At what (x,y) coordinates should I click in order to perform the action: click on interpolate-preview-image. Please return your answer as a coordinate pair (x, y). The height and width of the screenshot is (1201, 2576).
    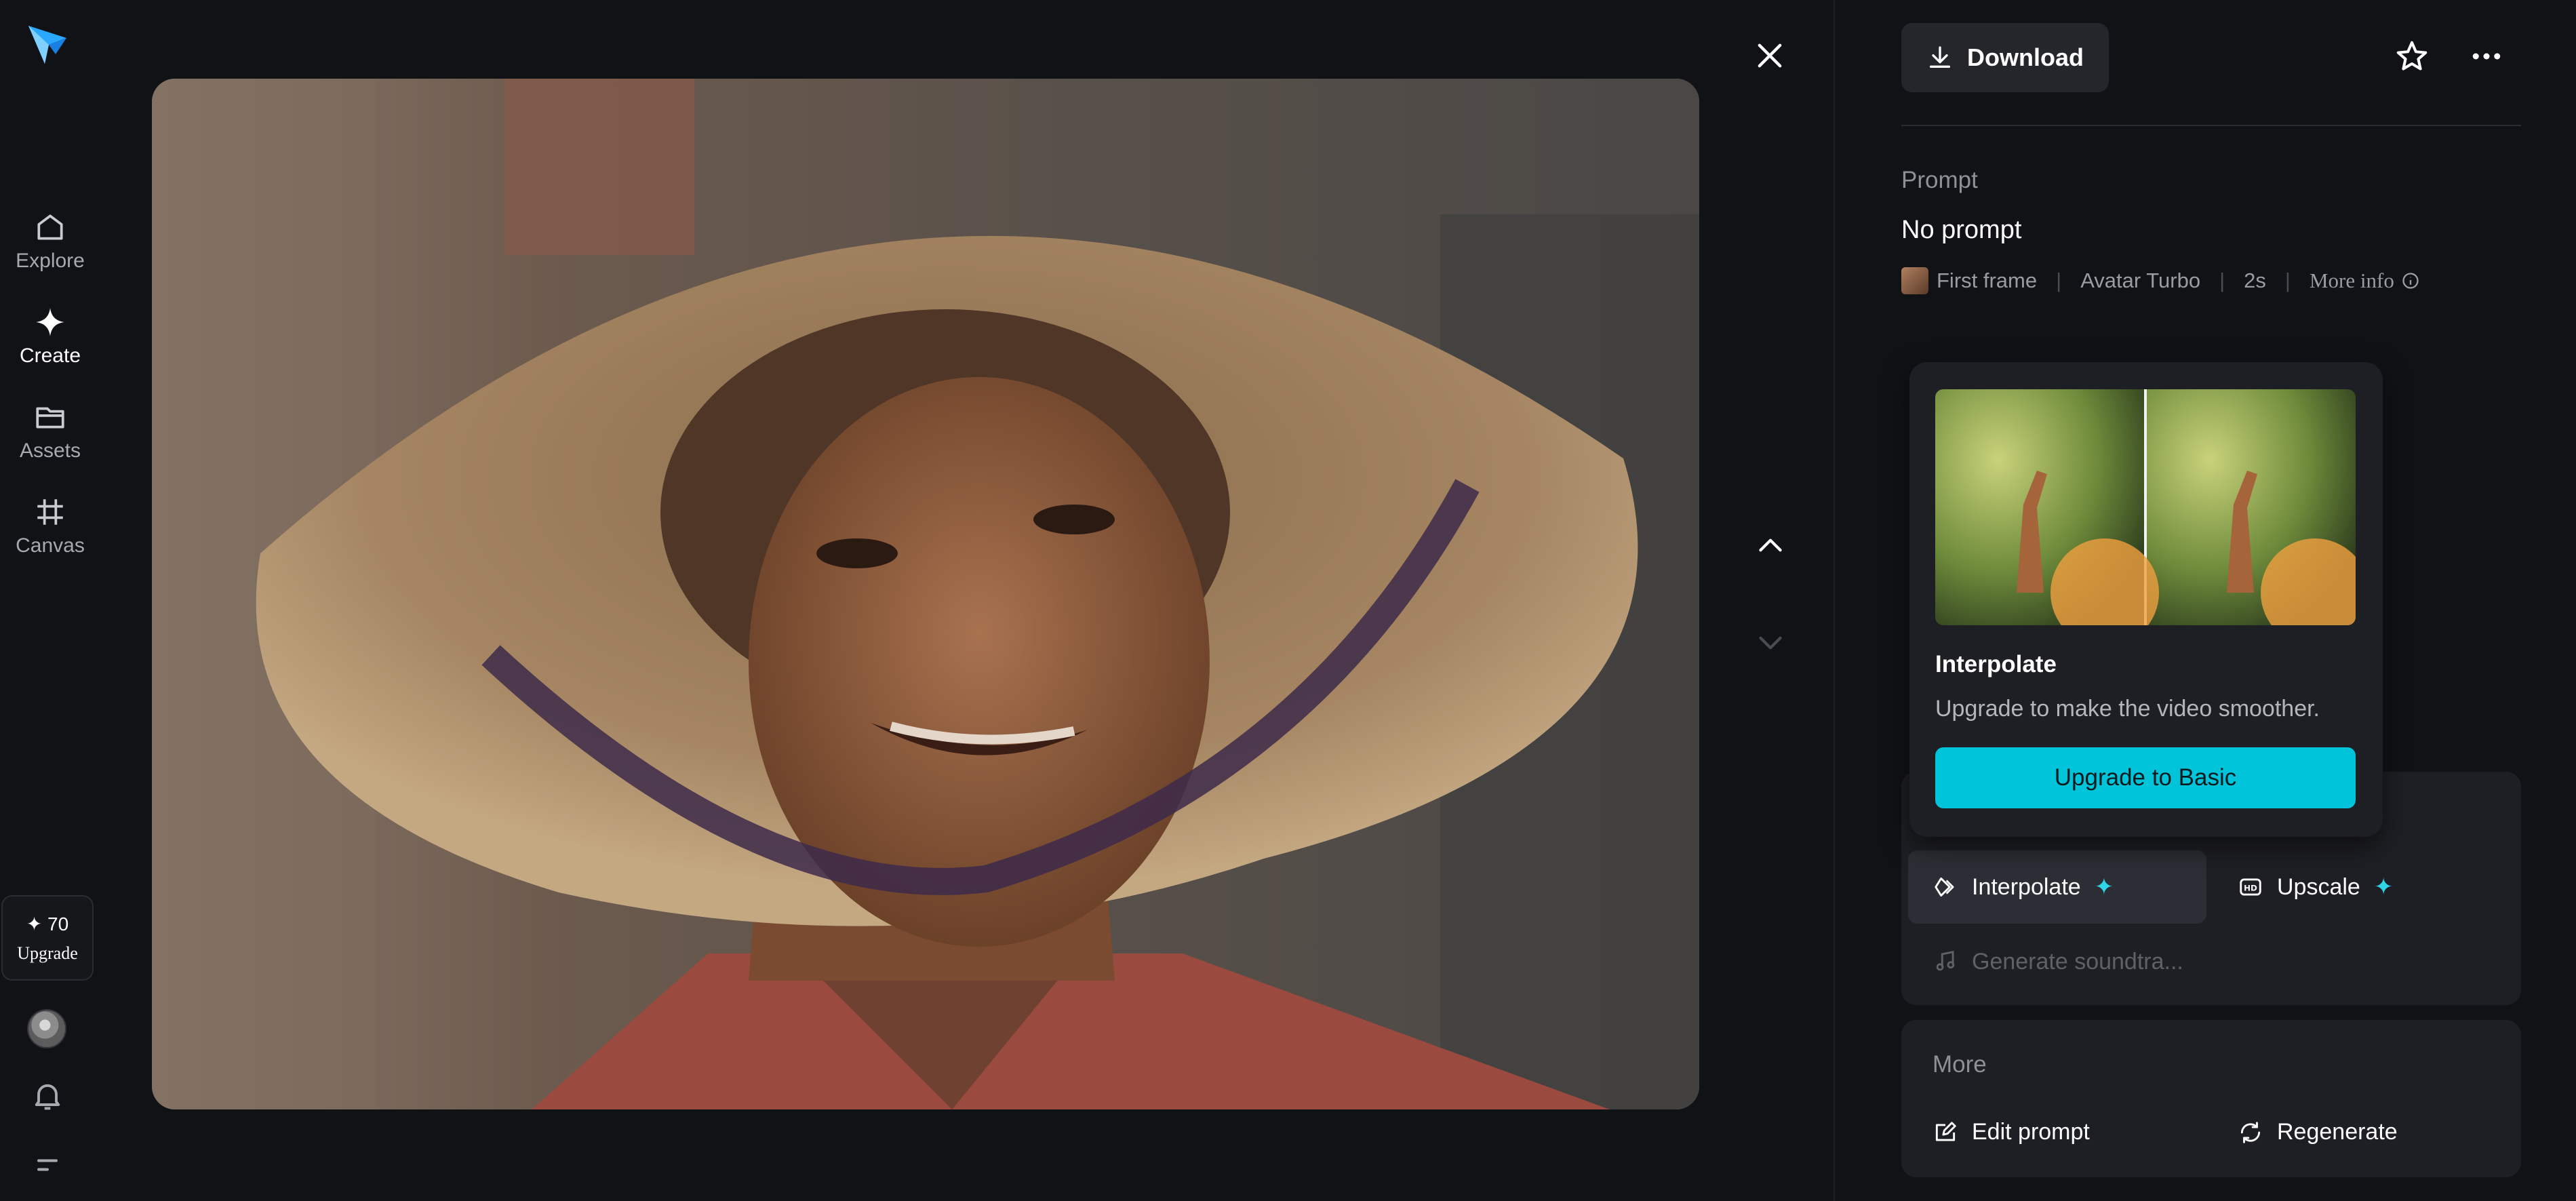
    Looking at the image, I should click on (2145, 507).